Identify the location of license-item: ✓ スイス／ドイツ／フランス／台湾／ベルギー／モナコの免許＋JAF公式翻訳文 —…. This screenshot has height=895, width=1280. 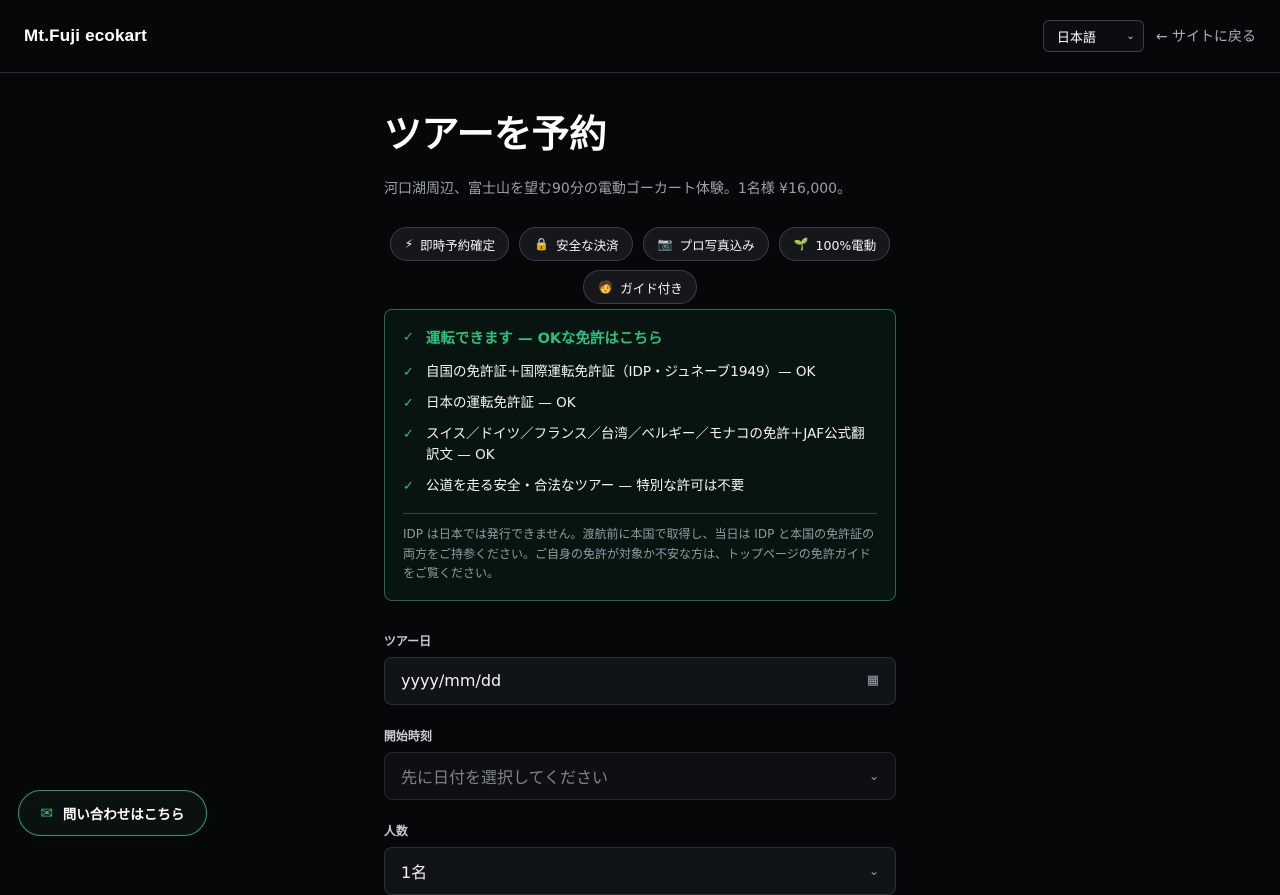
(640, 445).